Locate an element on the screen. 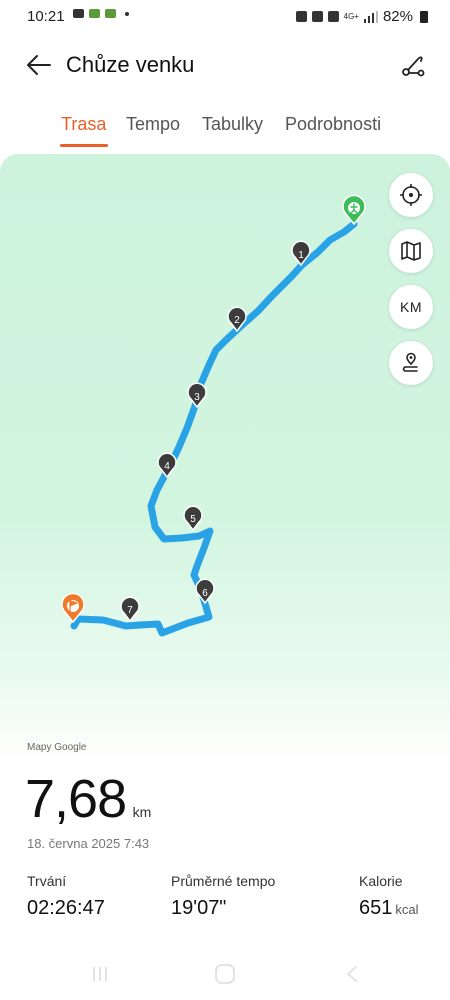 Image resolution: width=450 pixels, height=1000 pixels. active-tab-indicator is located at coordinates (84, 145).